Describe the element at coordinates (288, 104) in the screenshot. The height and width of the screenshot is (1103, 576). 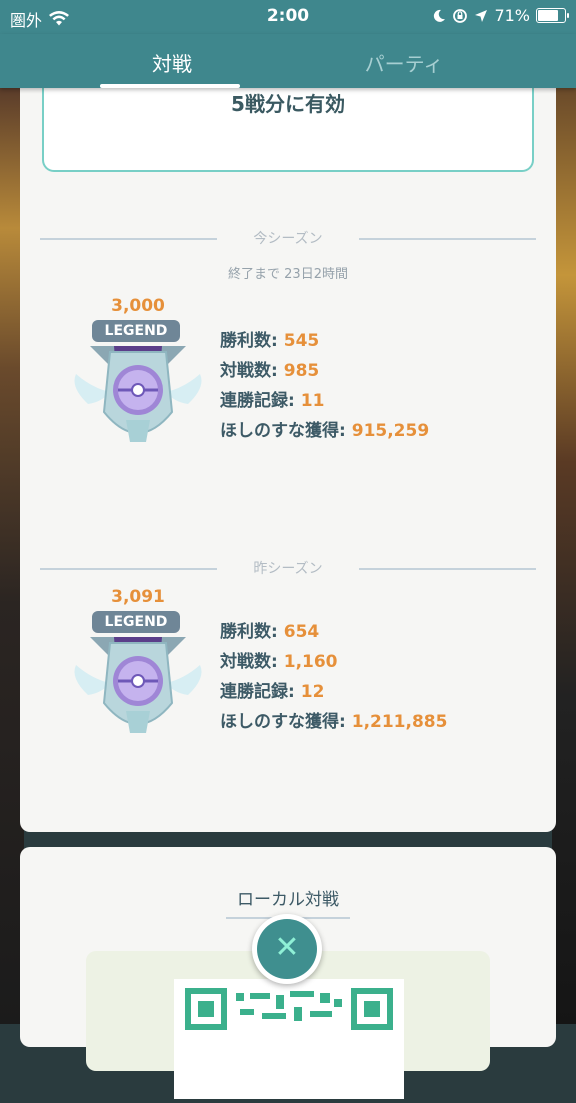
I see `offer-text: 5戦分に有効` at that location.